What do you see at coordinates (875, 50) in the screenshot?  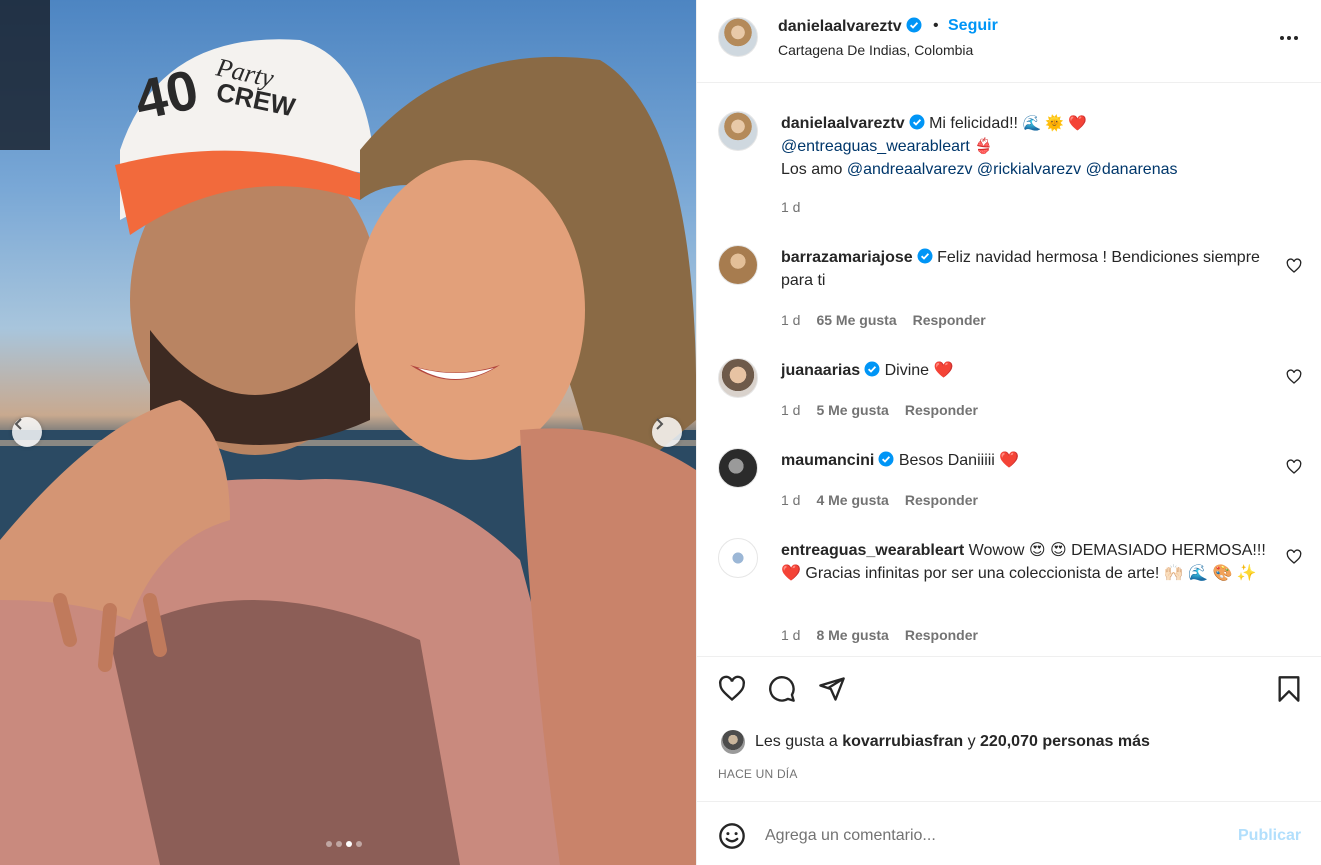 I see `post-location: Cartagena De Indias, Colombia` at bounding box center [875, 50].